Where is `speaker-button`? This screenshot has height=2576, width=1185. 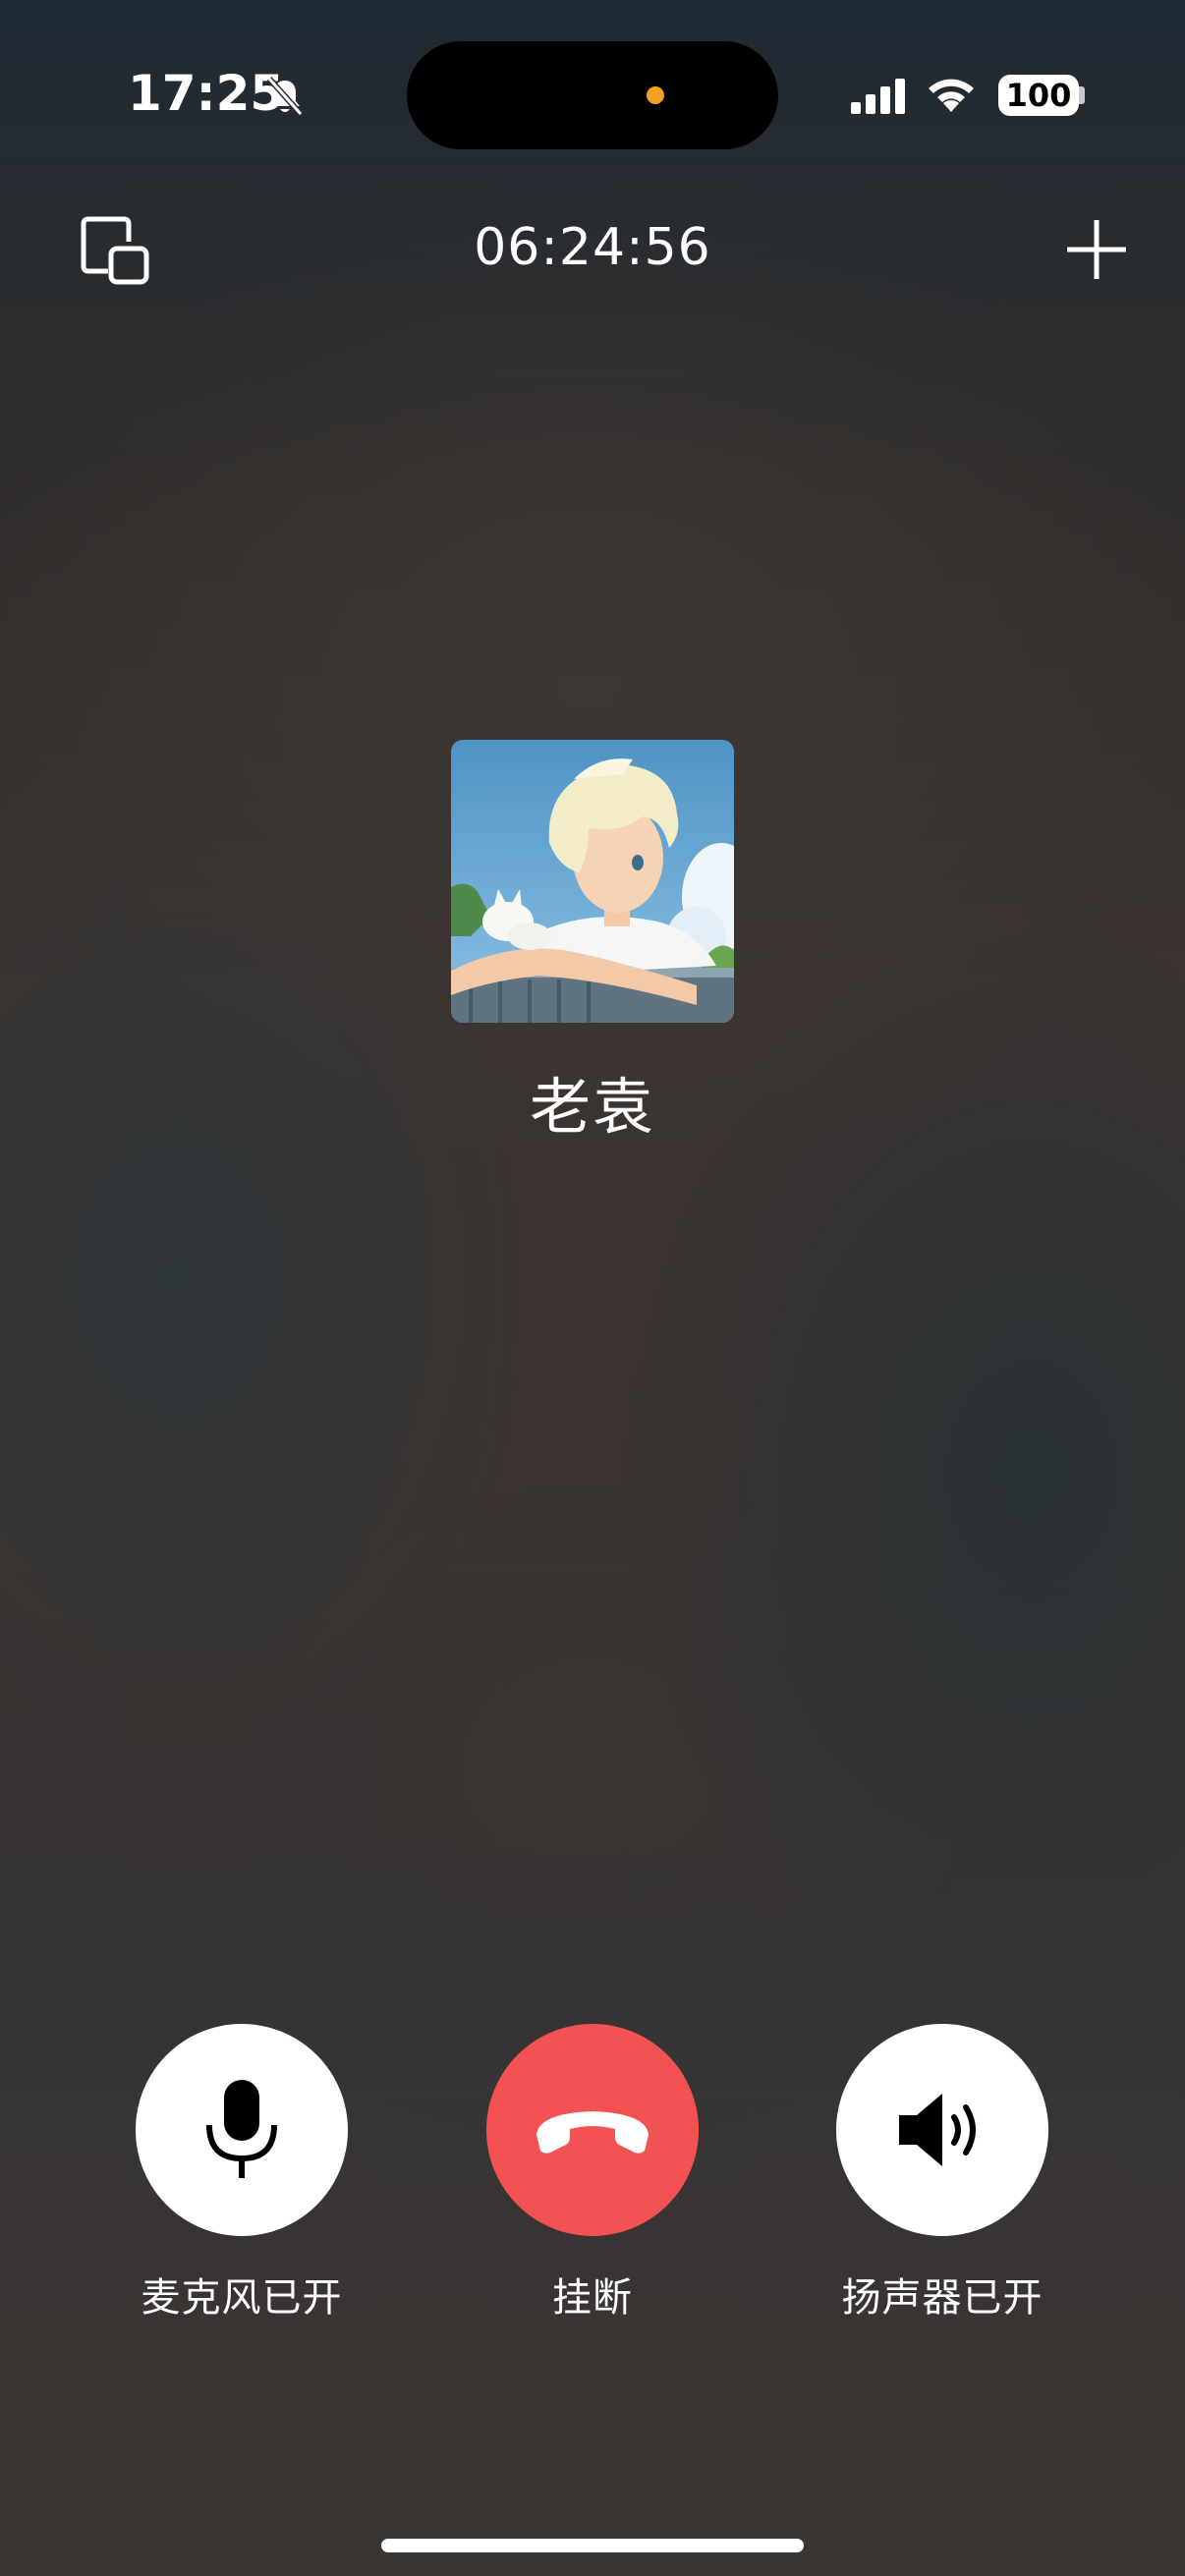
speaker-button is located at coordinates (942, 2130).